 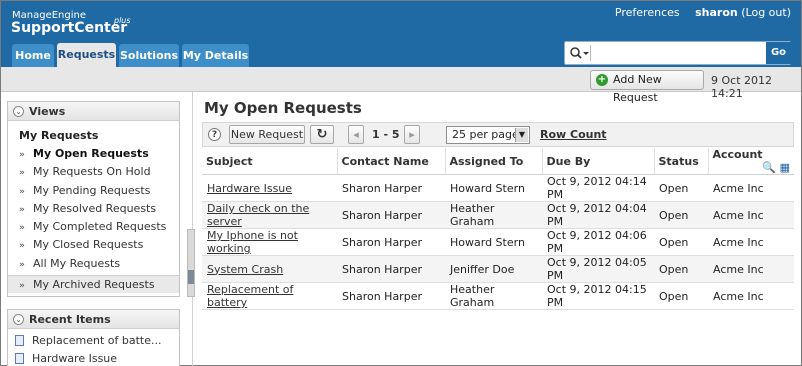 I want to click on view-my-requests-on-hold: » My Requests On Hold, so click(x=93, y=172).